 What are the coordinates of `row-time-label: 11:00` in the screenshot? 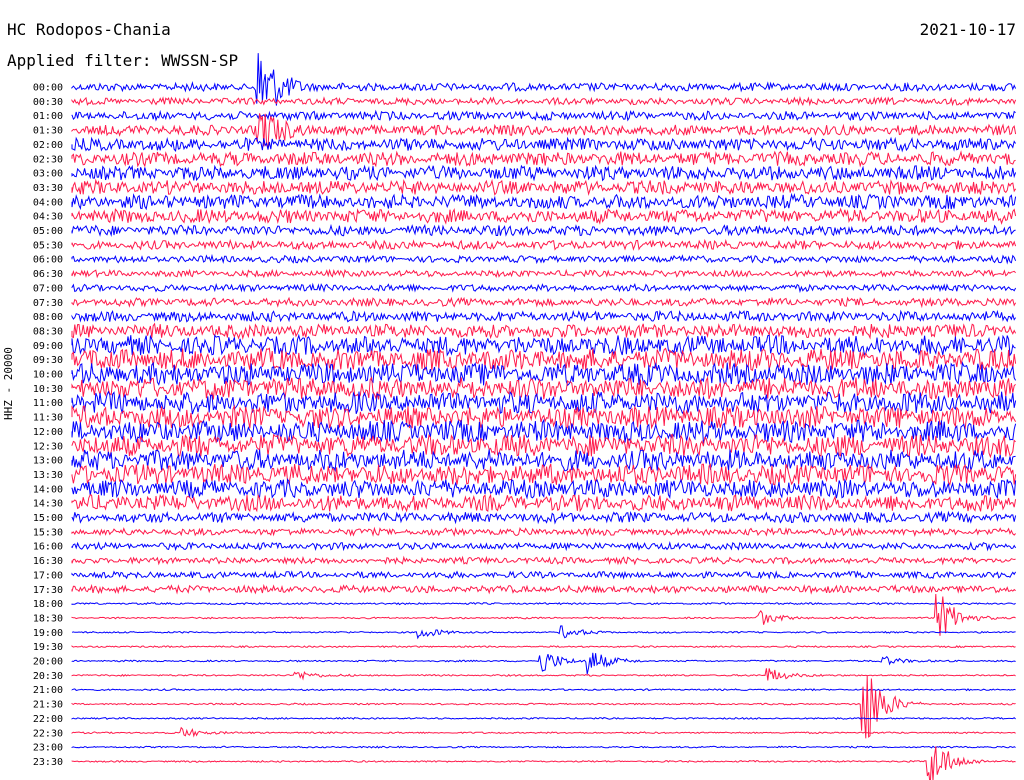 It's located at (48, 403).